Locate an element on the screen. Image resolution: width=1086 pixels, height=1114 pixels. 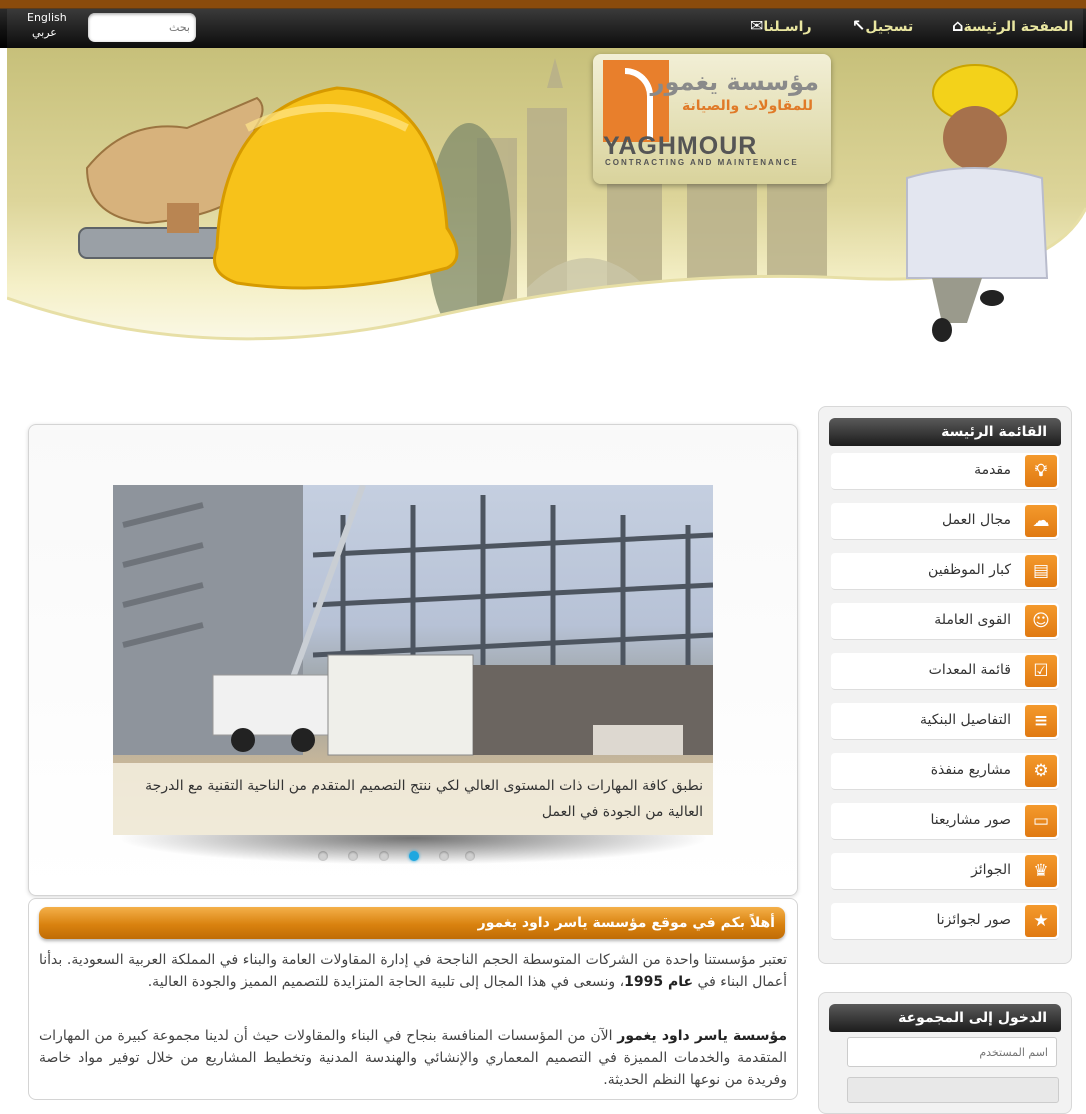
menu-item-label: مجال العمل is located at coordinates (976, 520).